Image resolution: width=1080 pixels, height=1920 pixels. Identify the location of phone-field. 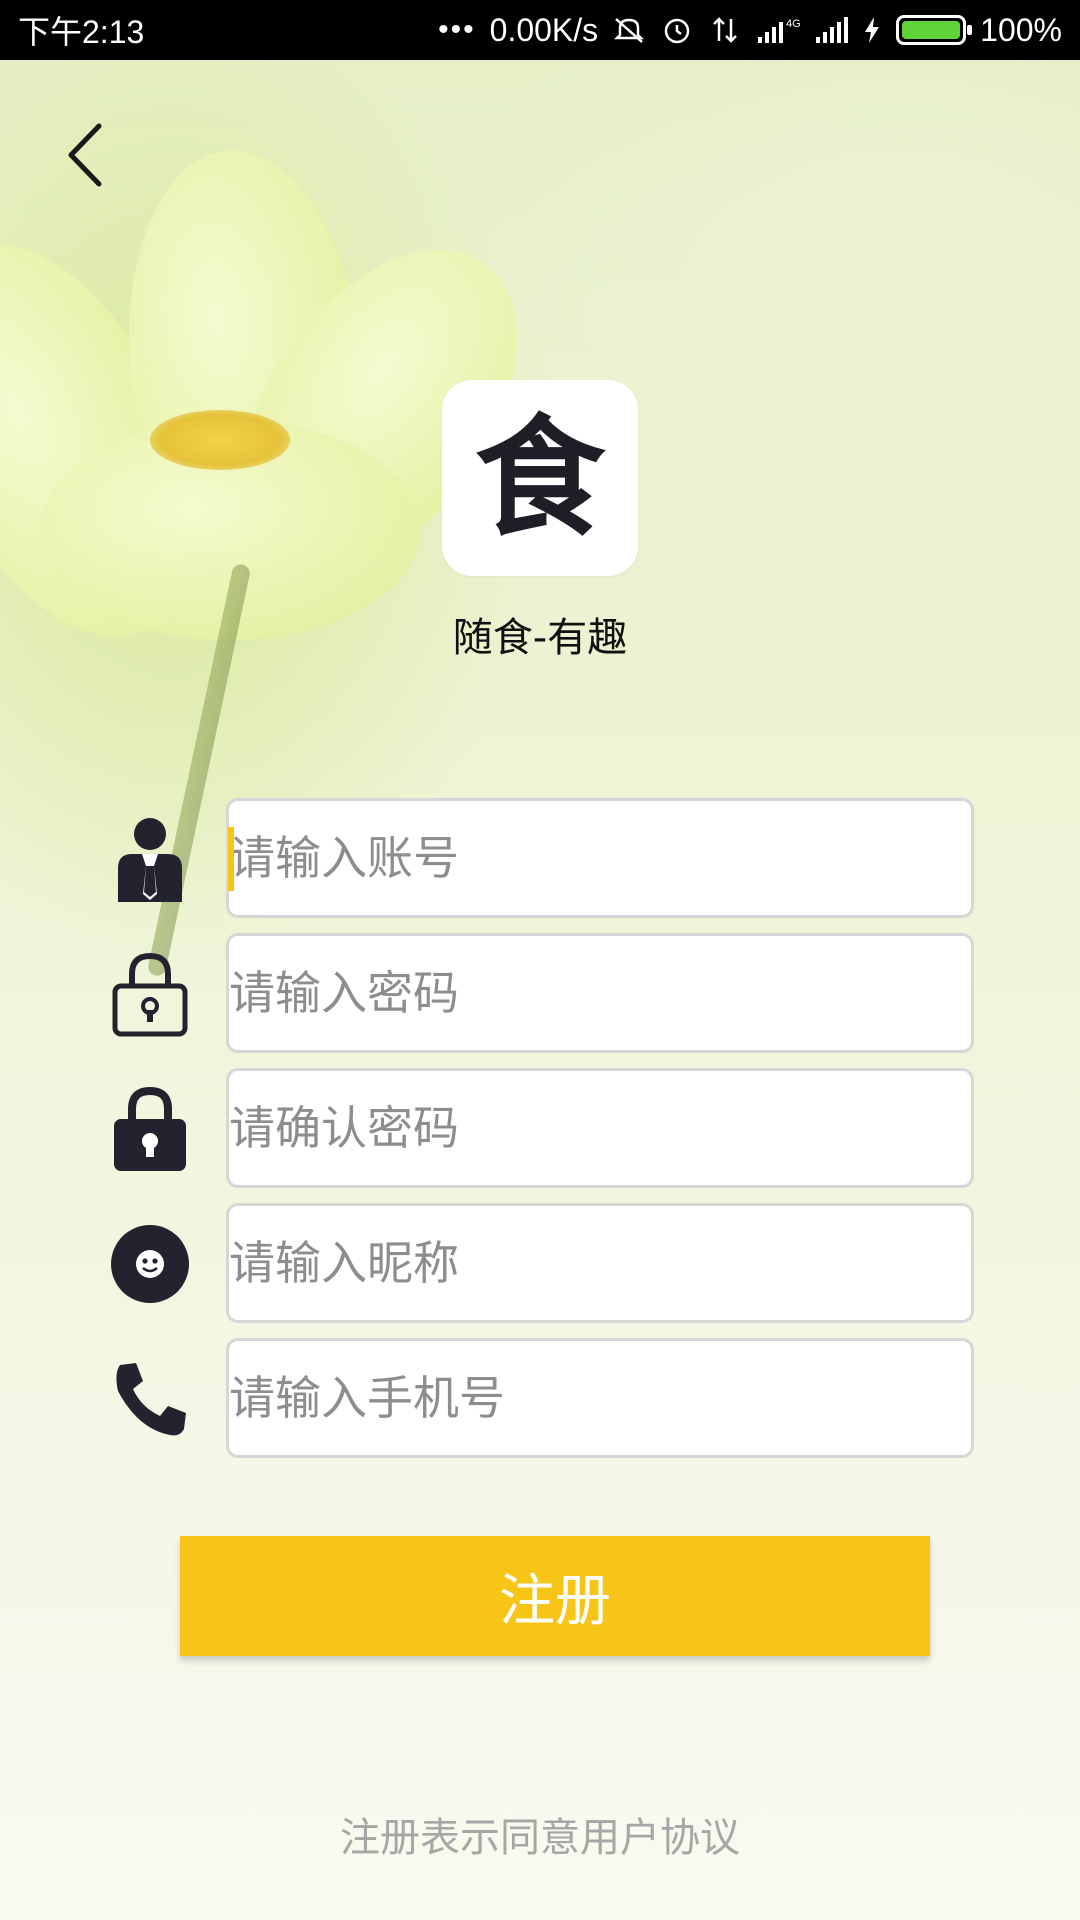
(600, 1398).